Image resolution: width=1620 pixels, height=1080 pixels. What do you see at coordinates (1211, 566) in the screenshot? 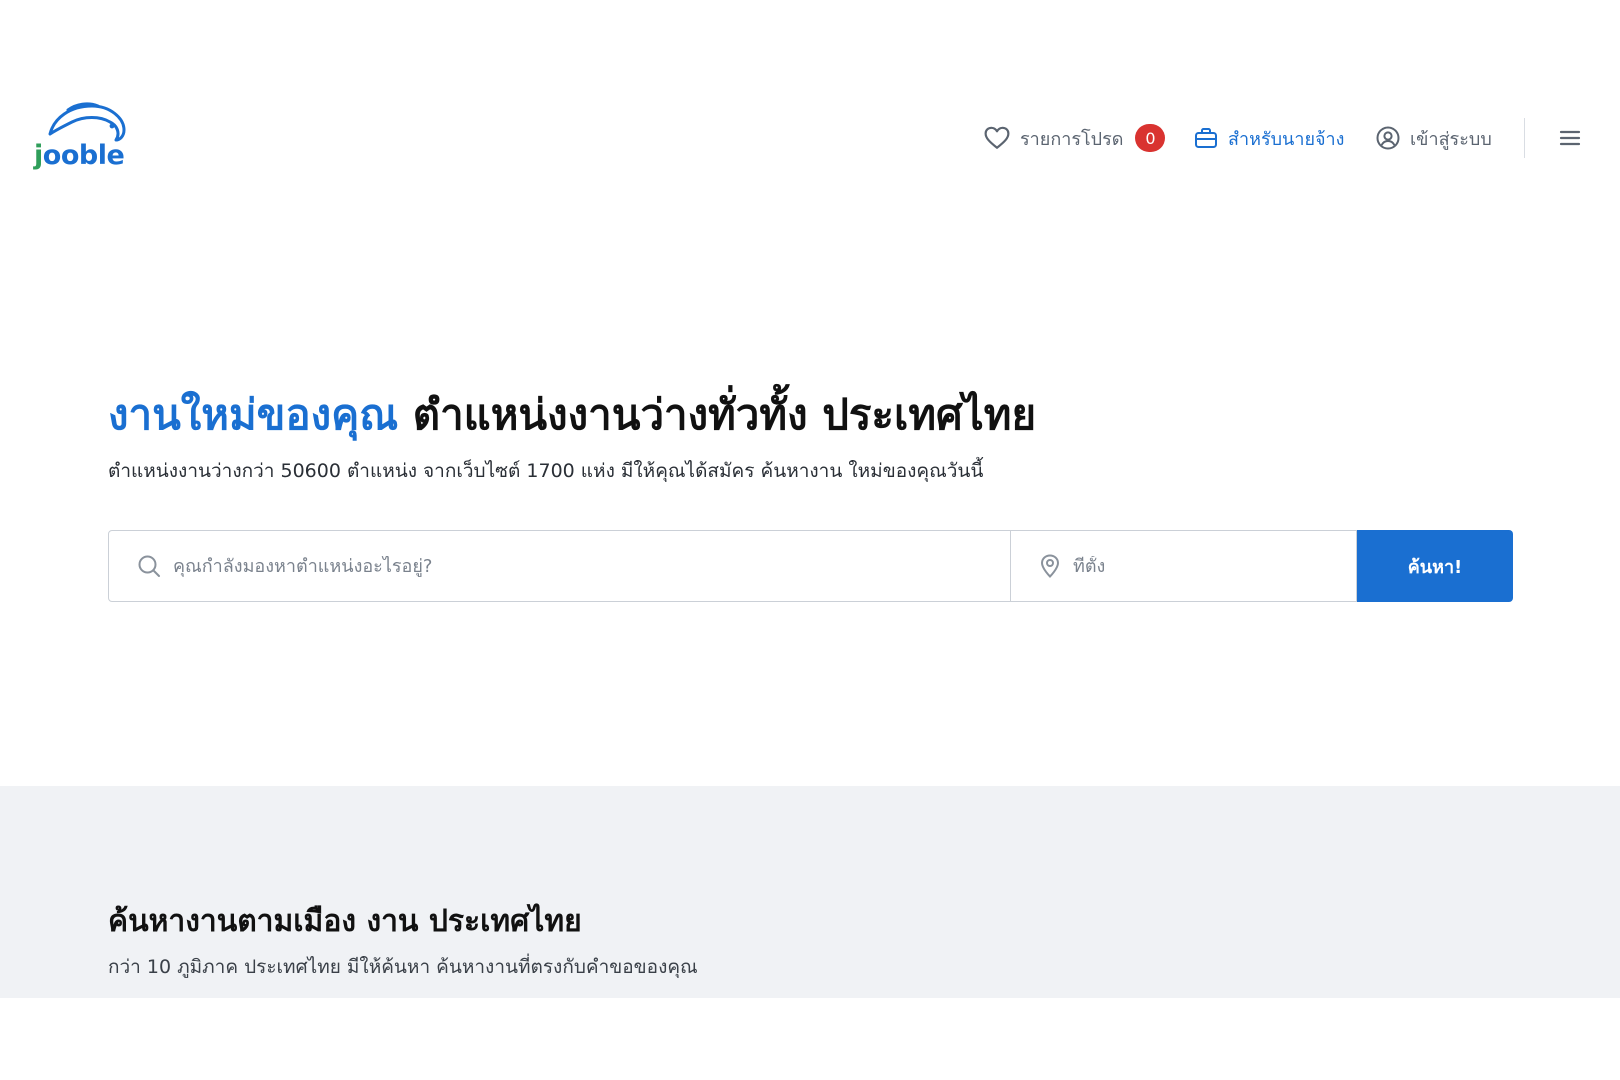
I see `location-input` at bounding box center [1211, 566].